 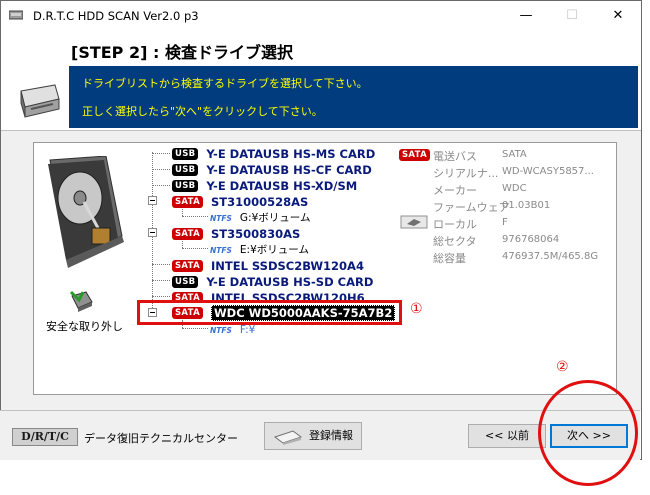 What do you see at coordinates (202, 111) in the screenshot?
I see `instruction-line-2: 正しく選択したら"次へ"をクリックして下さい。` at bounding box center [202, 111].